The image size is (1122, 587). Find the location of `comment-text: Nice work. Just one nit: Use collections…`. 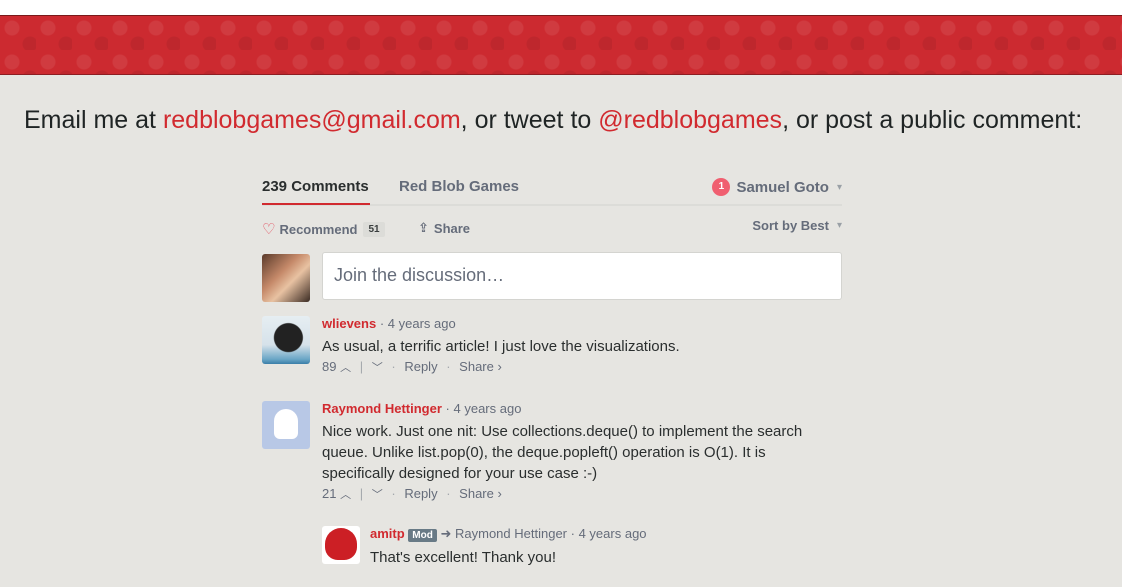

comment-text: Nice work. Just one nit: Use collections… is located at coordinates (562, 452).